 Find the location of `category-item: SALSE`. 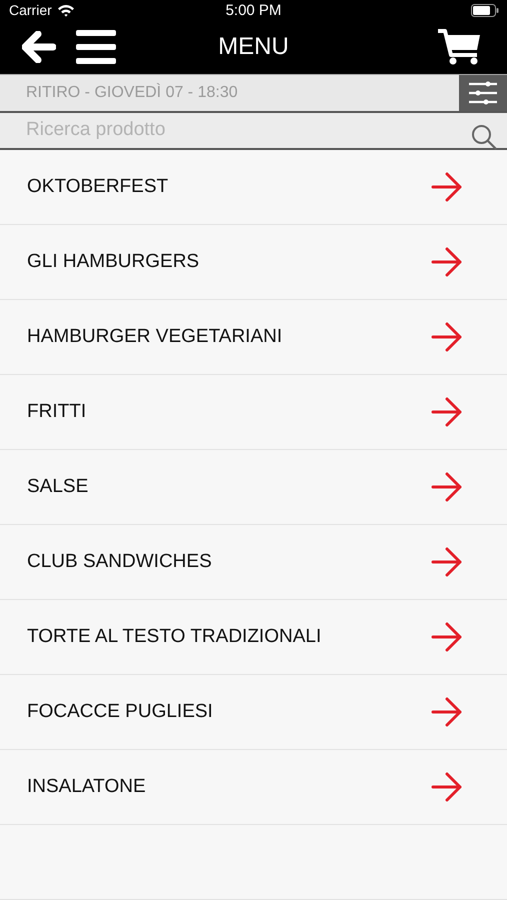

category-item: SALSE is located at coordinates (253, 487).